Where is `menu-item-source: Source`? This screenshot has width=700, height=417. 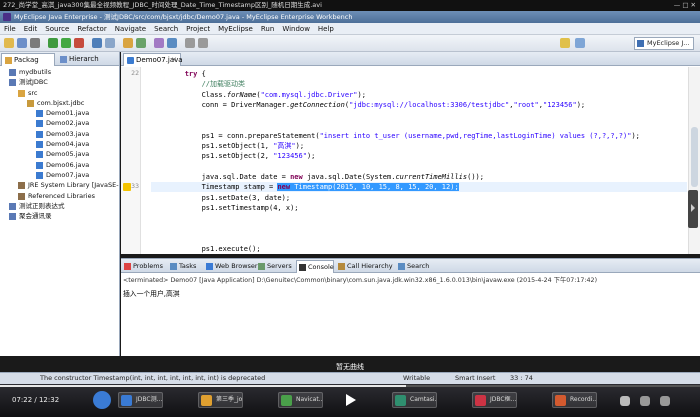
menu-item-source: Source is located at coordinates (57, 29).